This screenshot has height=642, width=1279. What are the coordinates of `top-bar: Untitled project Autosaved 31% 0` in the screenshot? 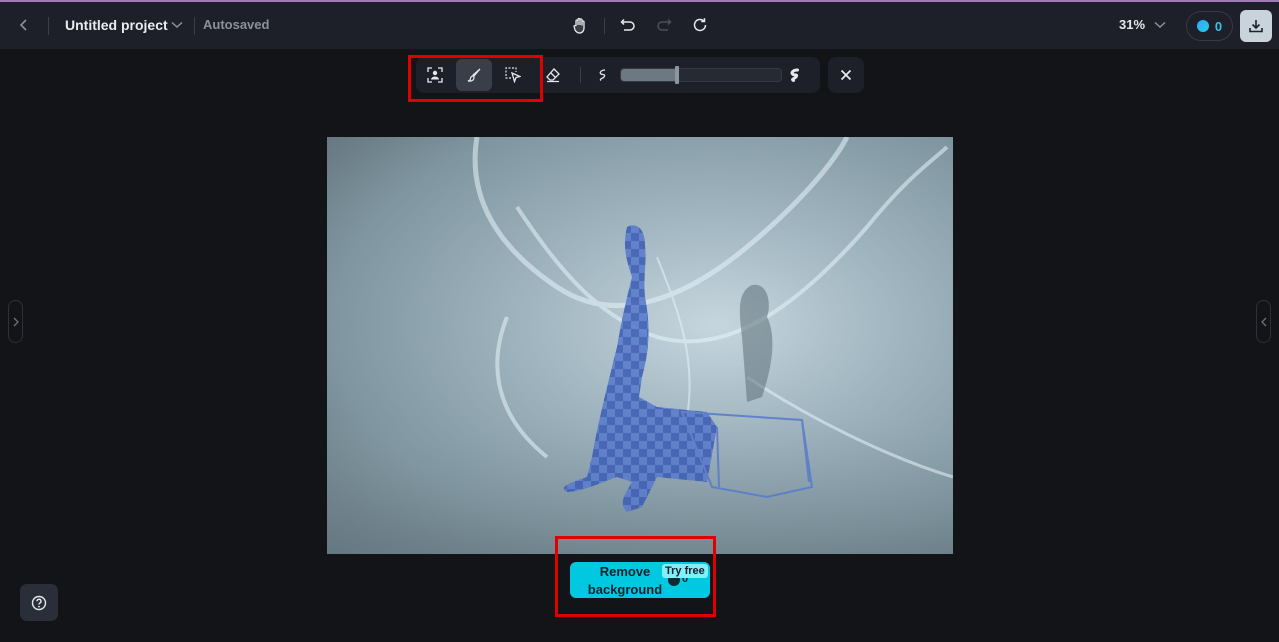 It's located at (639, 25).